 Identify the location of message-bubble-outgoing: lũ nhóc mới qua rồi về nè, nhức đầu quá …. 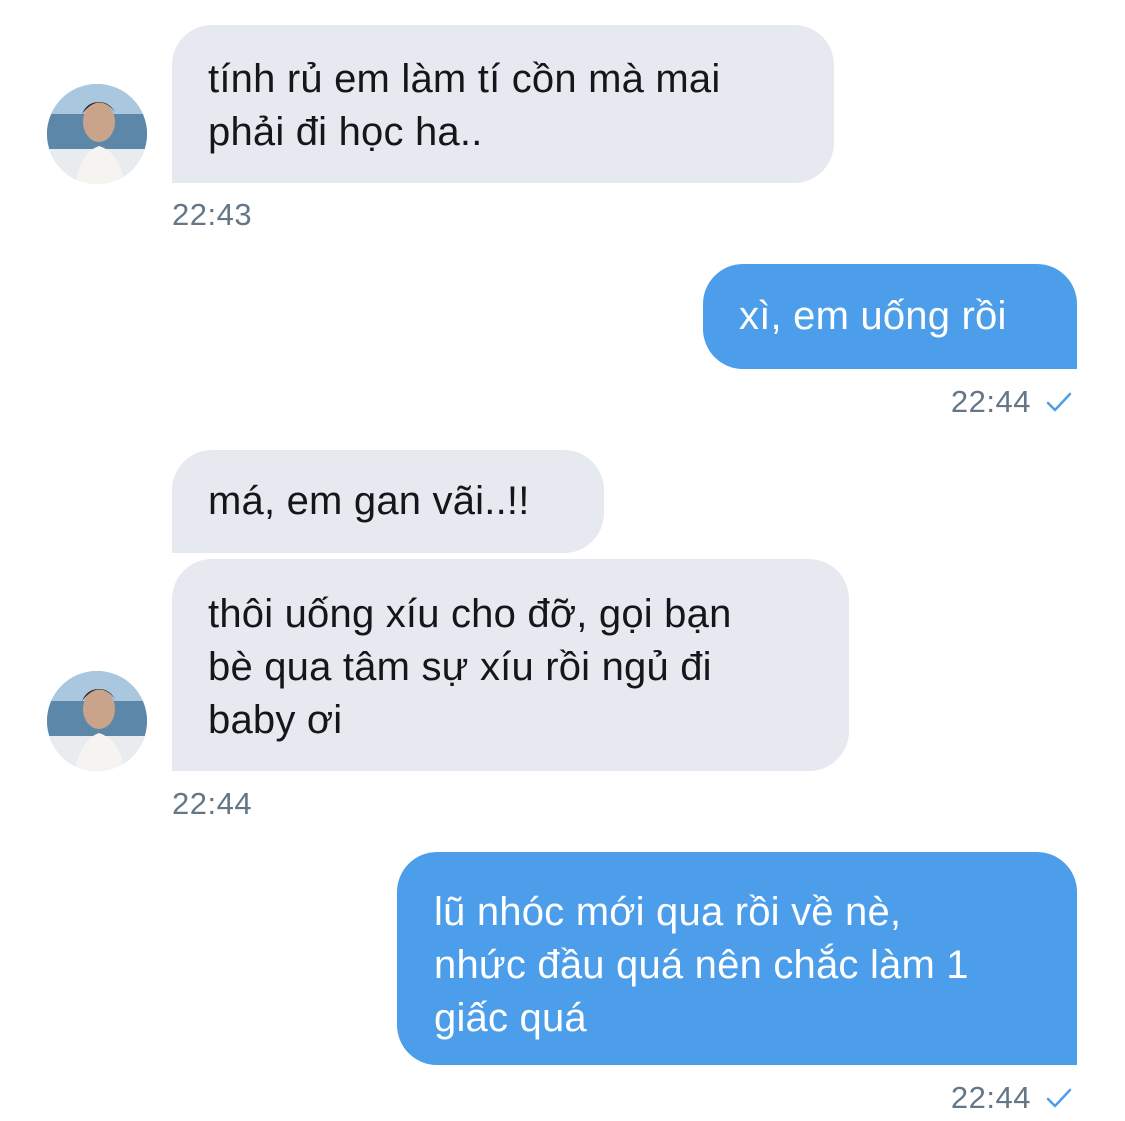
(737, 958).